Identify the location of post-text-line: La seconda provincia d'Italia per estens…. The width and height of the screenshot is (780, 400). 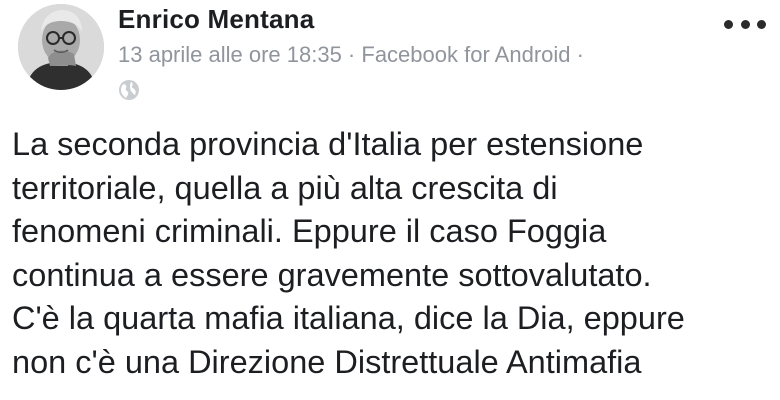
(328, 144).